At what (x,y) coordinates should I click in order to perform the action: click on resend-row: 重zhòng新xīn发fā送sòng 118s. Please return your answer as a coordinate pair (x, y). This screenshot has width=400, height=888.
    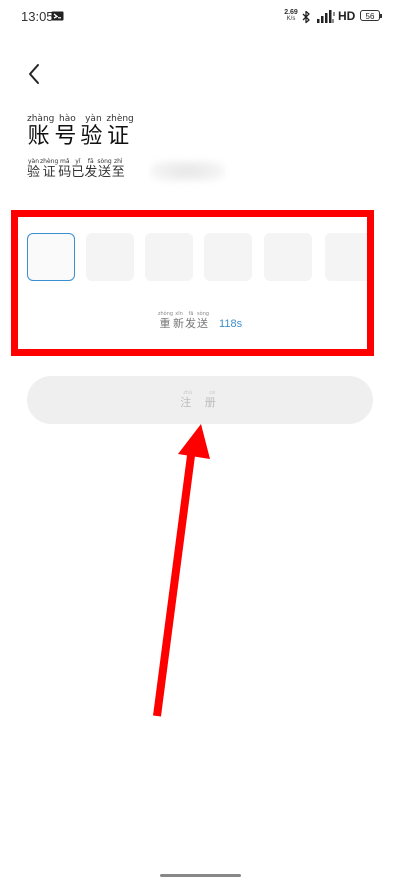
    Looking at the image, I should click on (200, 321).